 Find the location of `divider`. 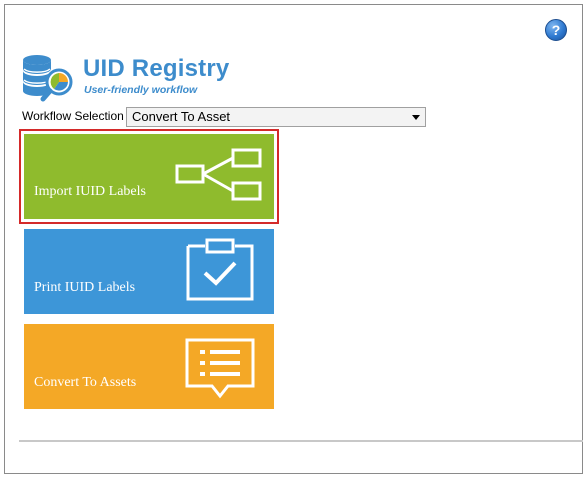

divider is located at coordinates (301, 441).